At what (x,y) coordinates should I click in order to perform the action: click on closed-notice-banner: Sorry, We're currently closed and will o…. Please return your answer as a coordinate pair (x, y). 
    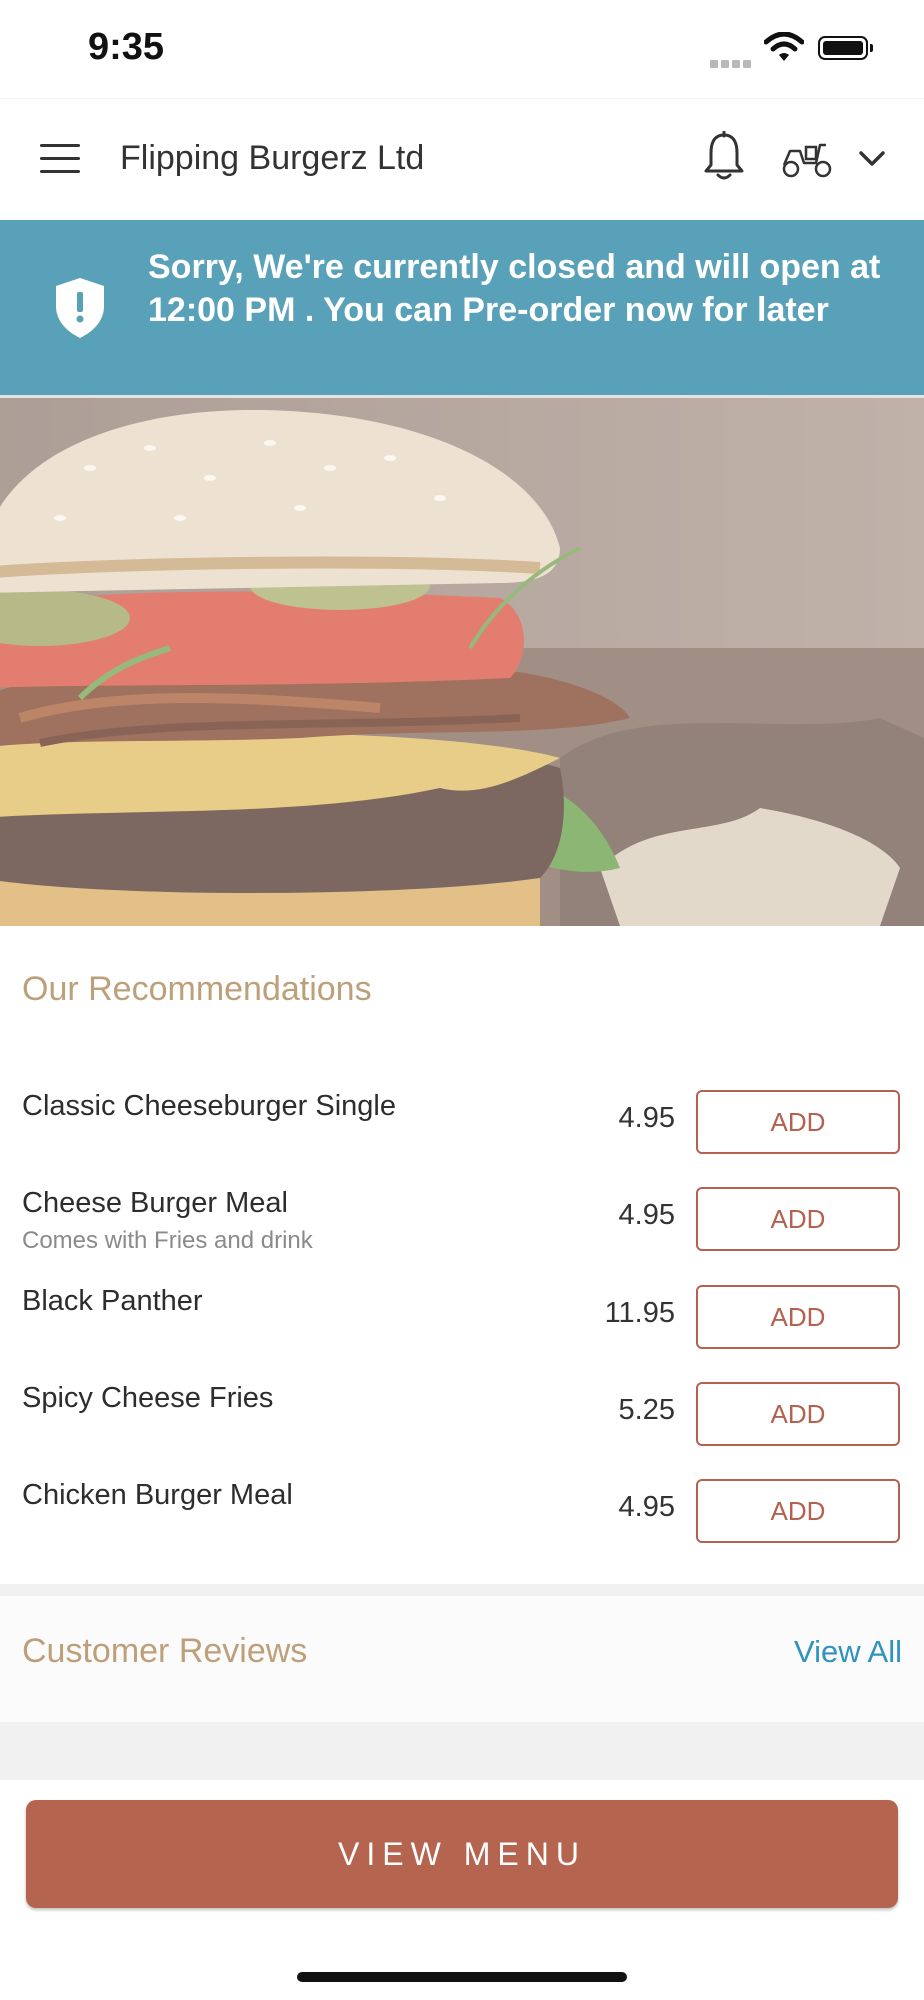
    Looking at the image, I should click on (462, 309).